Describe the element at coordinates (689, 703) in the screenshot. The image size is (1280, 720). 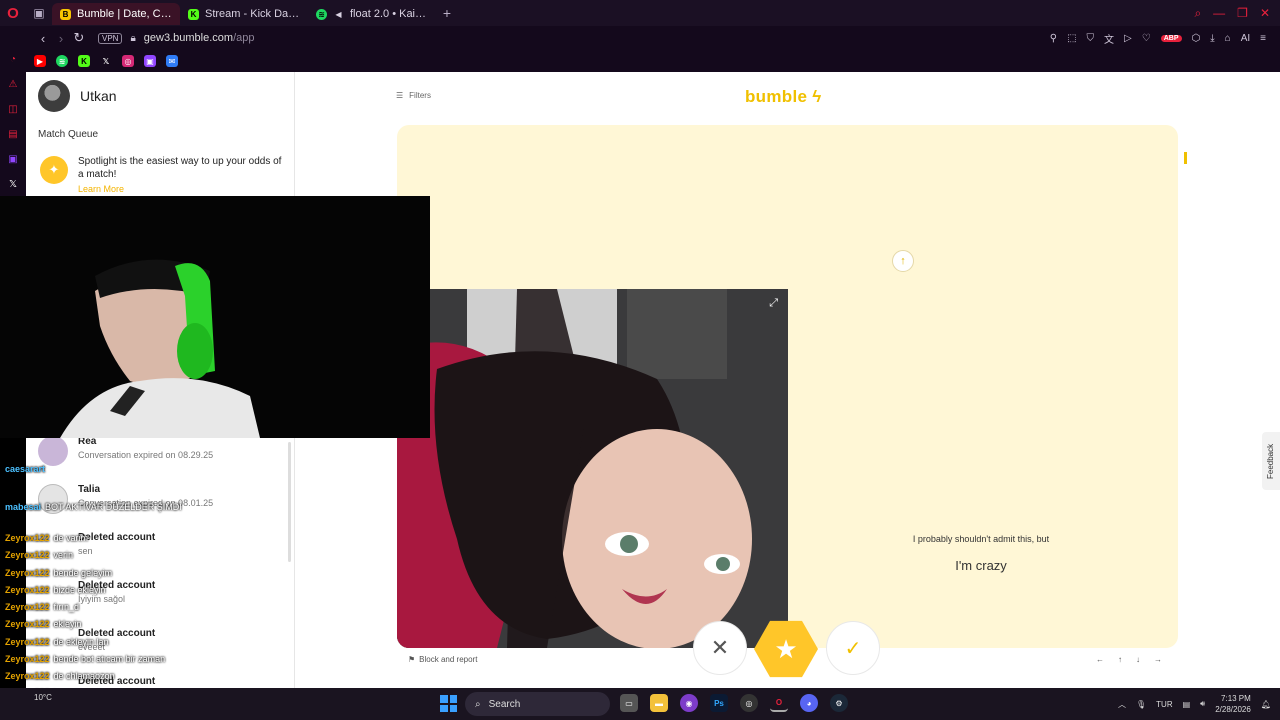
I see `tor-browser-icon: ◉` at that location.